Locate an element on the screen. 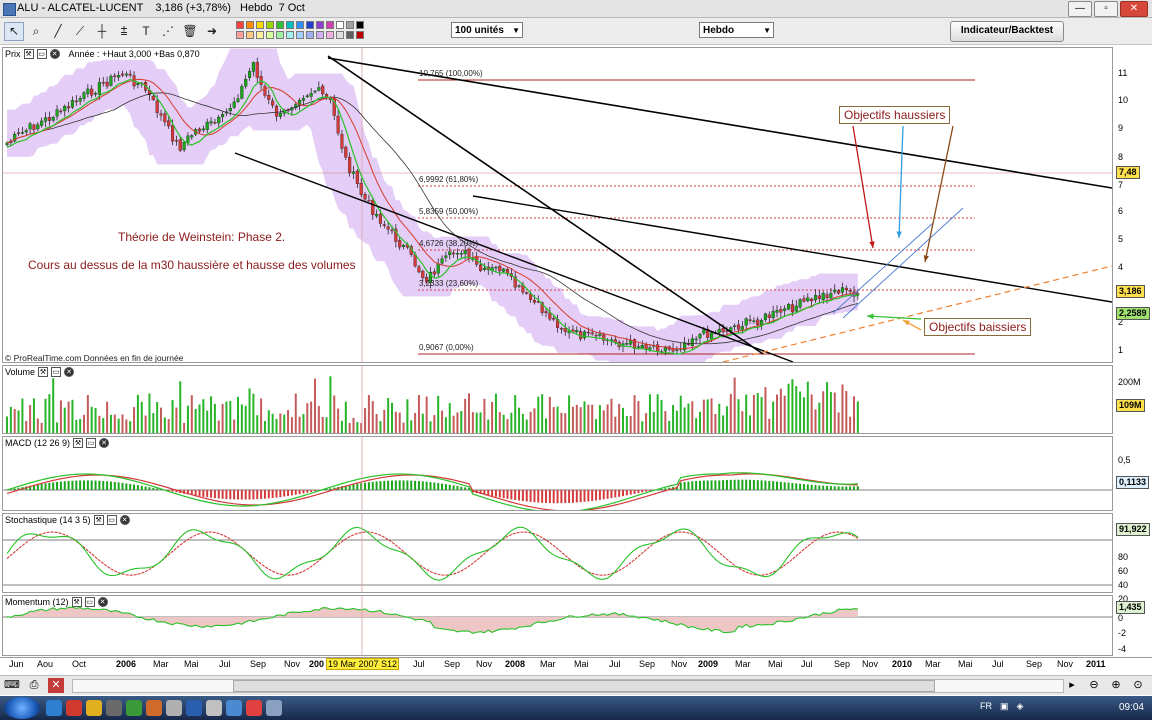  maximize-icon: ▫ is located at coordinates (1106, 9).